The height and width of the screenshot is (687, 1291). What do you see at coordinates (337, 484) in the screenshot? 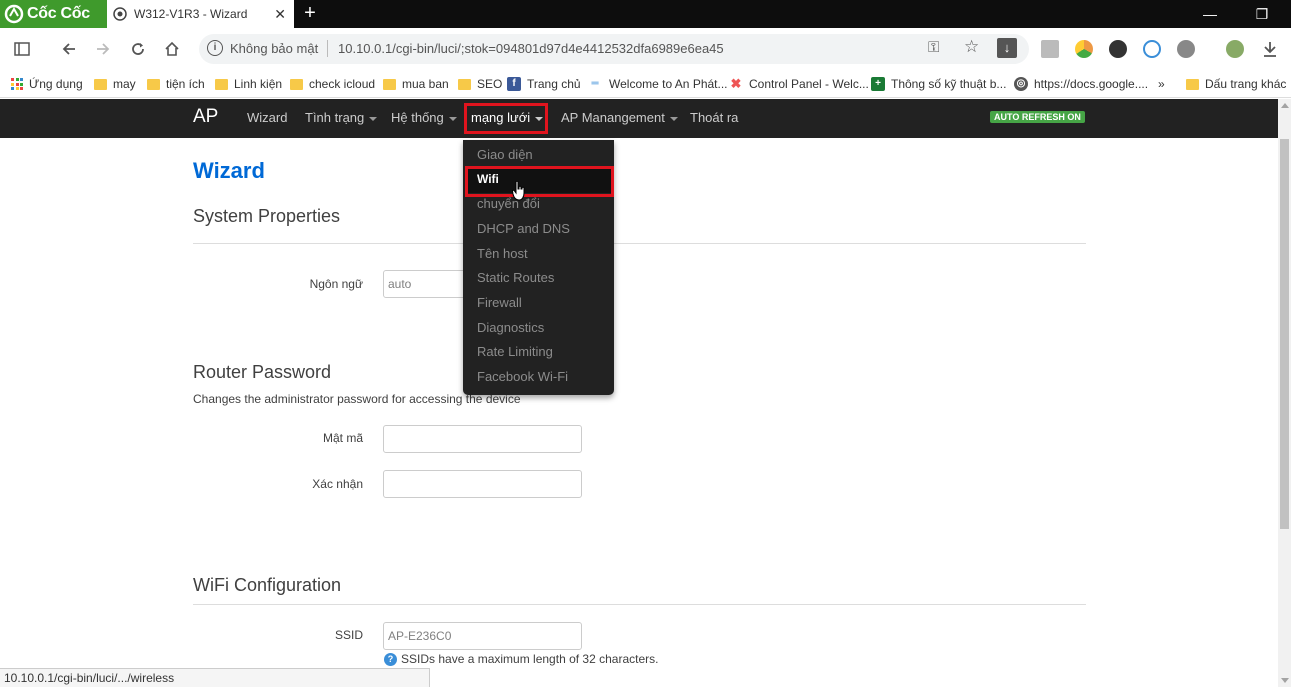
I see `confirm-label: Xác nhận` at bounding box center [337, 484].